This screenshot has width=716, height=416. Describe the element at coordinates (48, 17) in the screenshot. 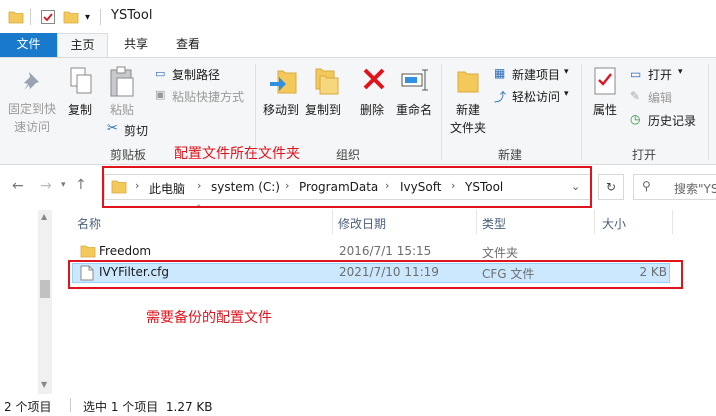

I see `properties-check-icon` at that location.